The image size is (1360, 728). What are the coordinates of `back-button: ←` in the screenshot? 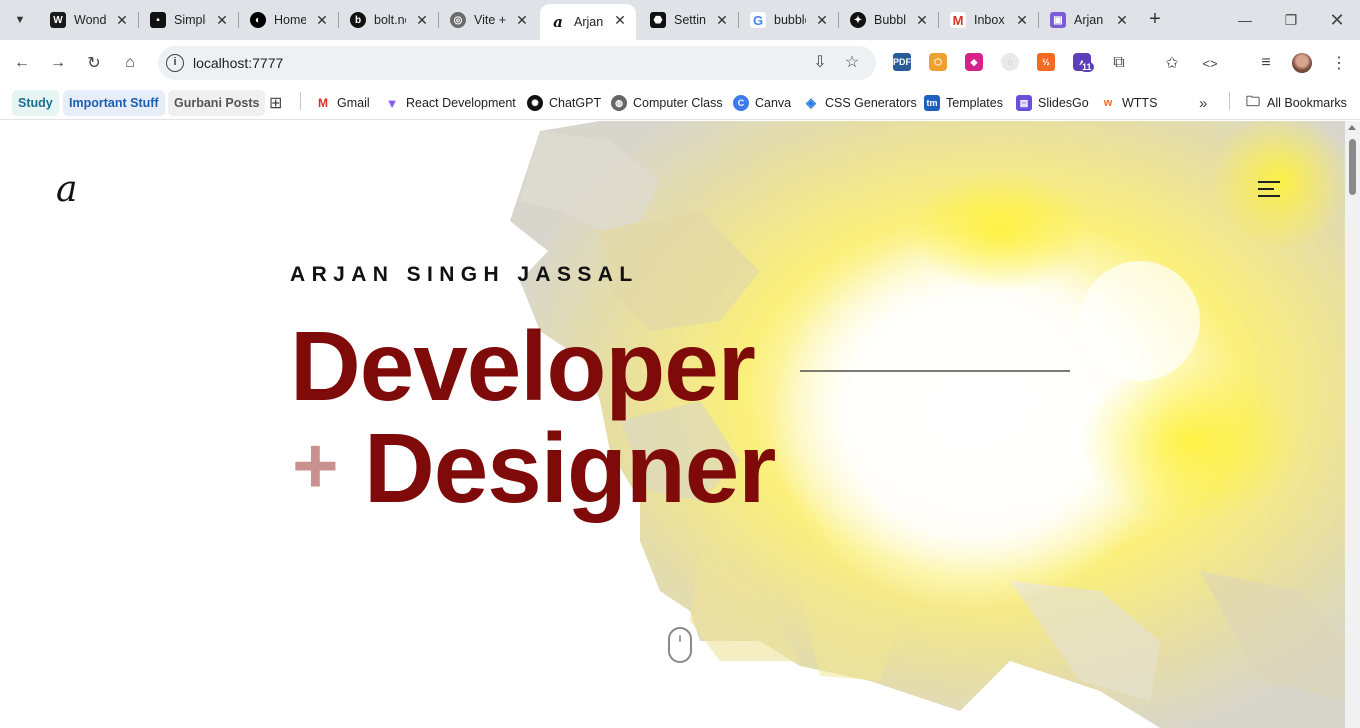 It's located at (22, 63).